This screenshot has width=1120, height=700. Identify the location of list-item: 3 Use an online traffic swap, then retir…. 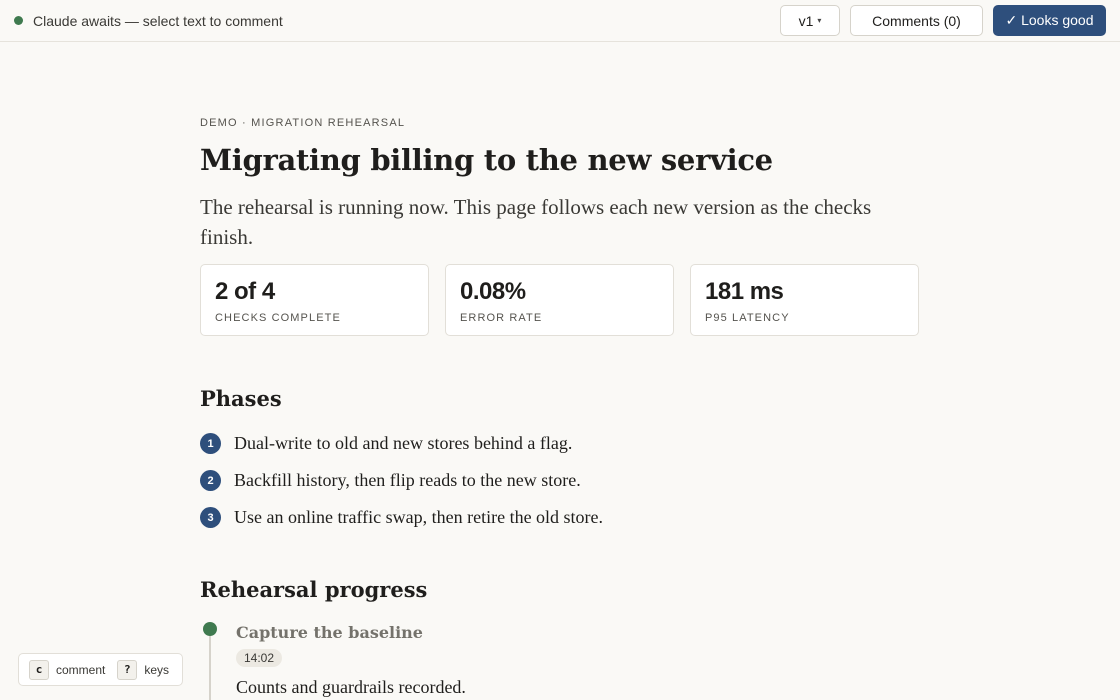
(401, 520).